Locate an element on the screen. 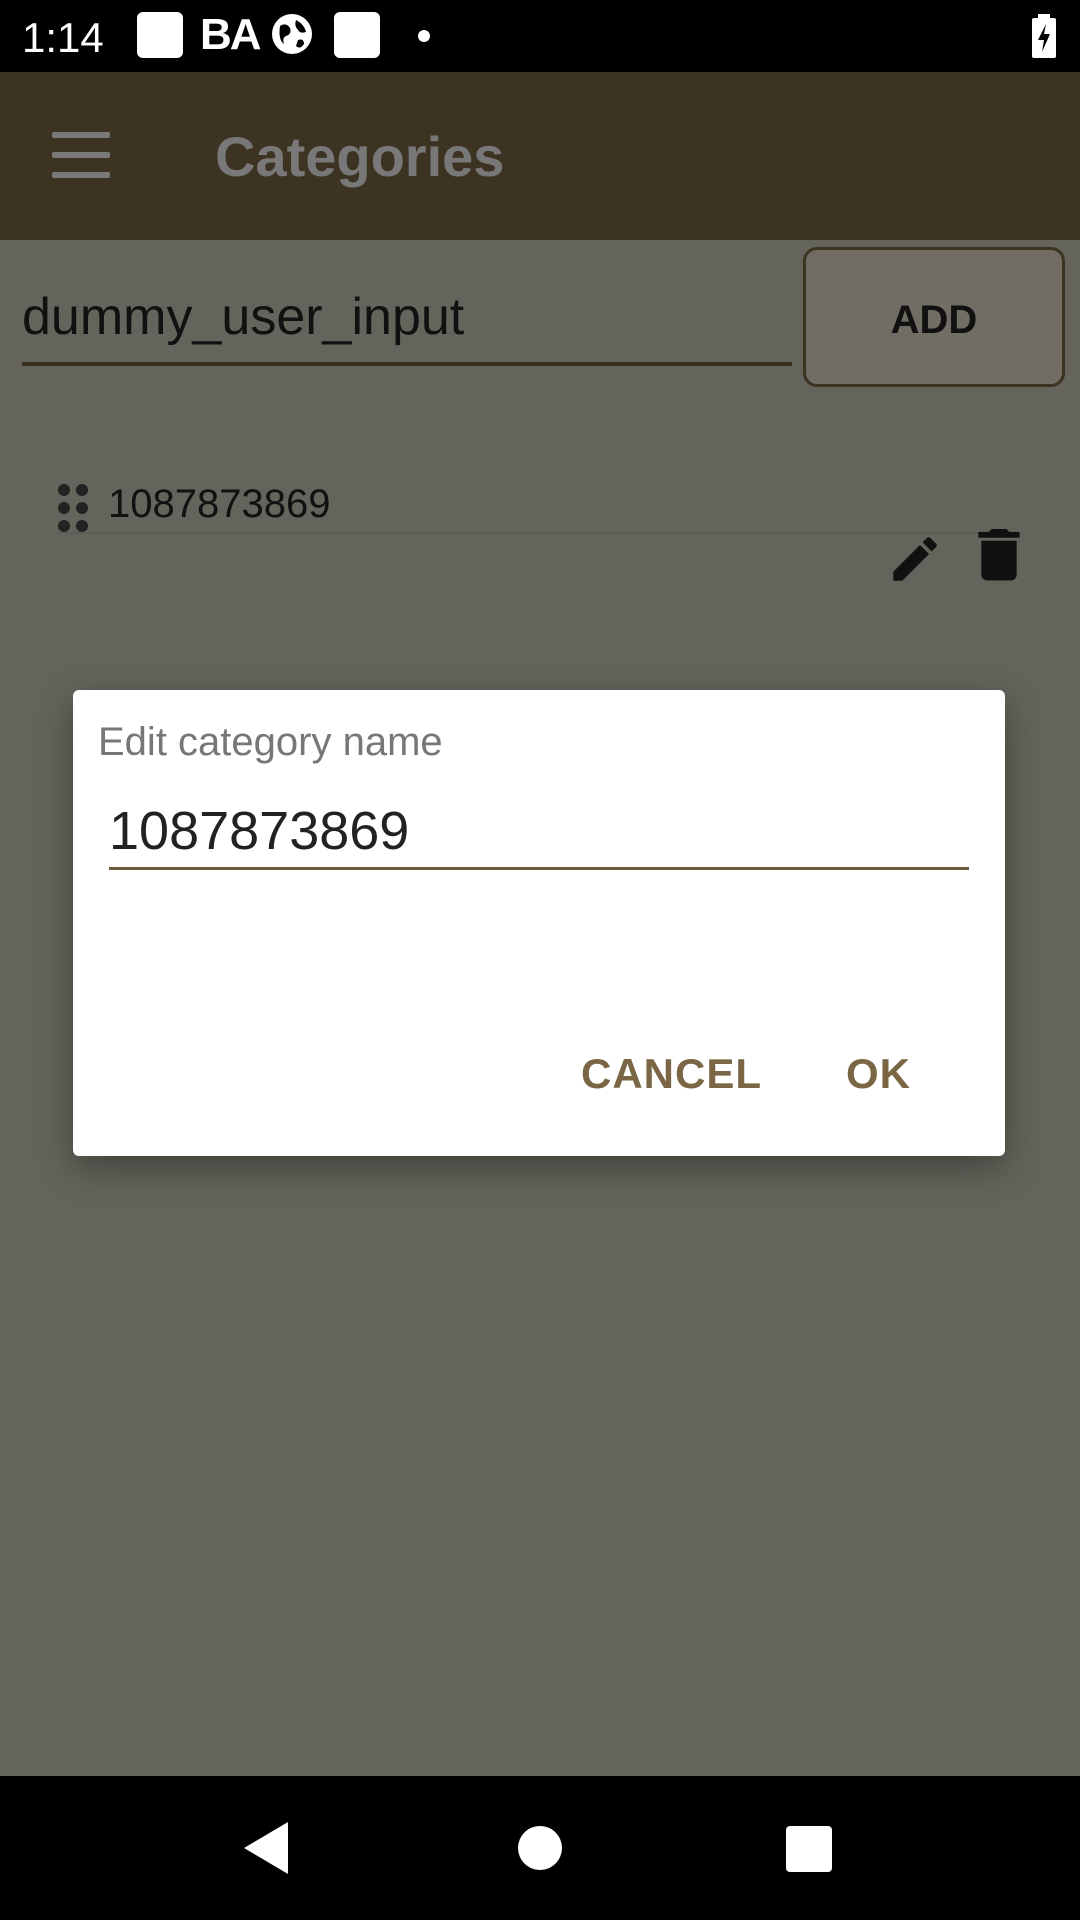 The image size is (1080, 1920). status-time: 1:14 is located at coordinates (63, 37).